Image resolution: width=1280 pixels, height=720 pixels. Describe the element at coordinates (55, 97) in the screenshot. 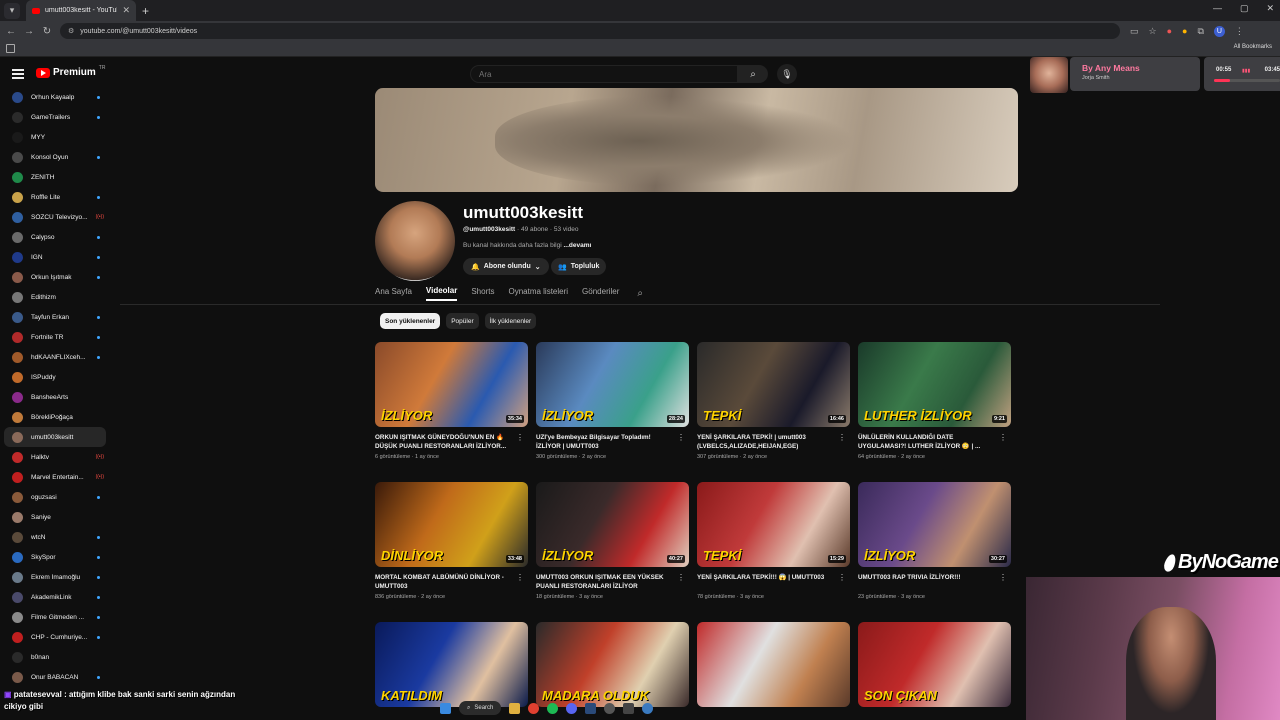

I see `sidebar-channel: Orhun Kayaalp` at that location.